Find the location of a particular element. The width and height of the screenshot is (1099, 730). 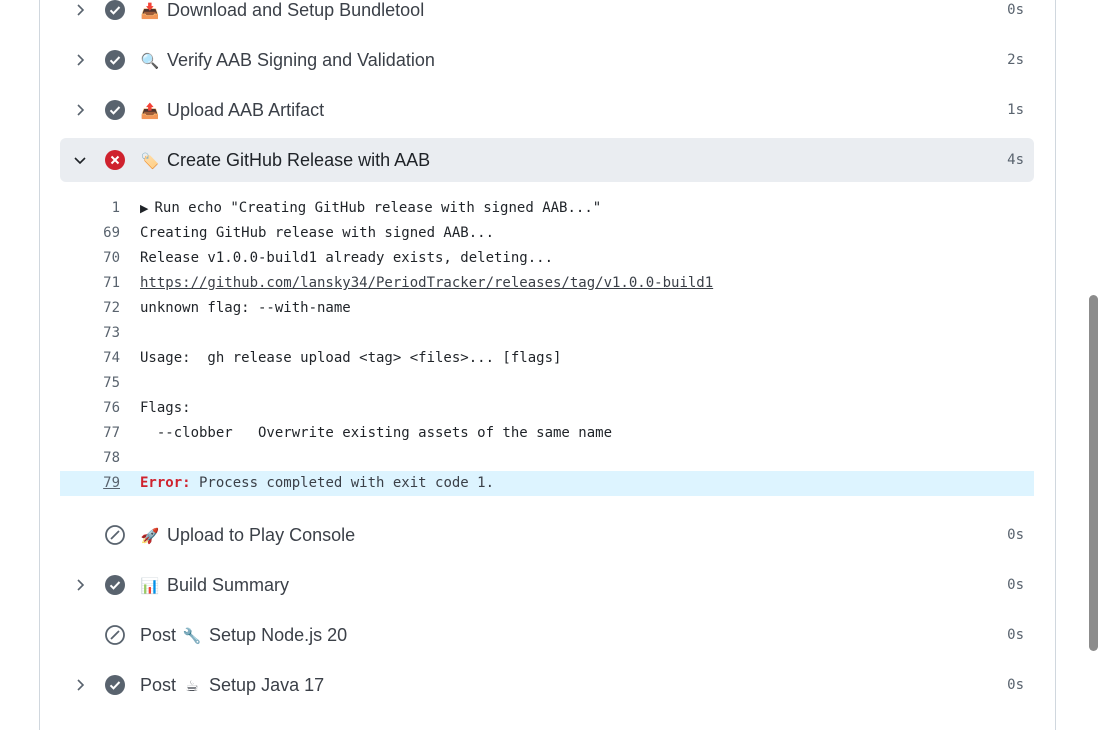

line-number: 1 is located at coordinates (90, 208).